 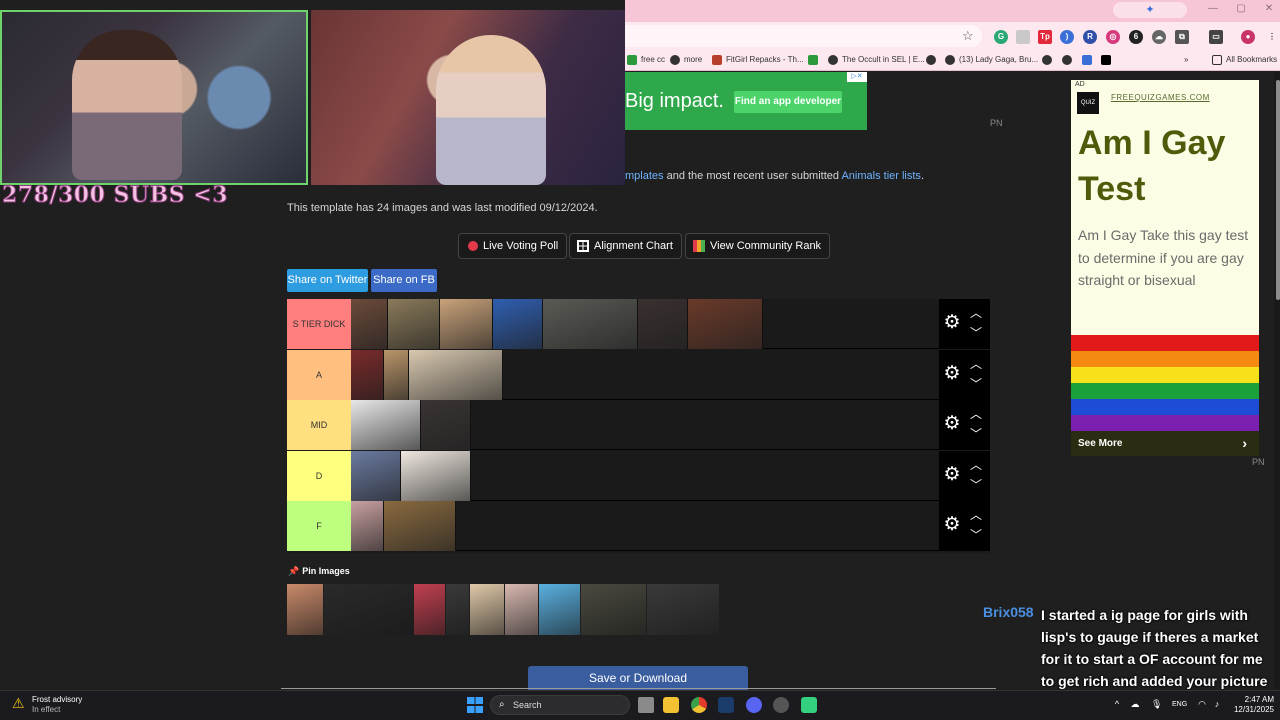 I want to click on animals-tier-lists-link: Animals tier lists, so click(x=880, y=176).